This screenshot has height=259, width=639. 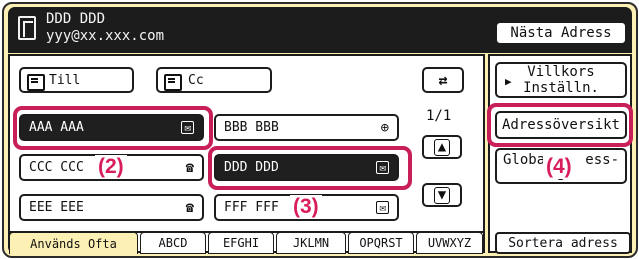 What do you see at coordinates (251, 127) in the screenshot?
I see `address-name: BBB BBB` at bounding box center [251, 127].